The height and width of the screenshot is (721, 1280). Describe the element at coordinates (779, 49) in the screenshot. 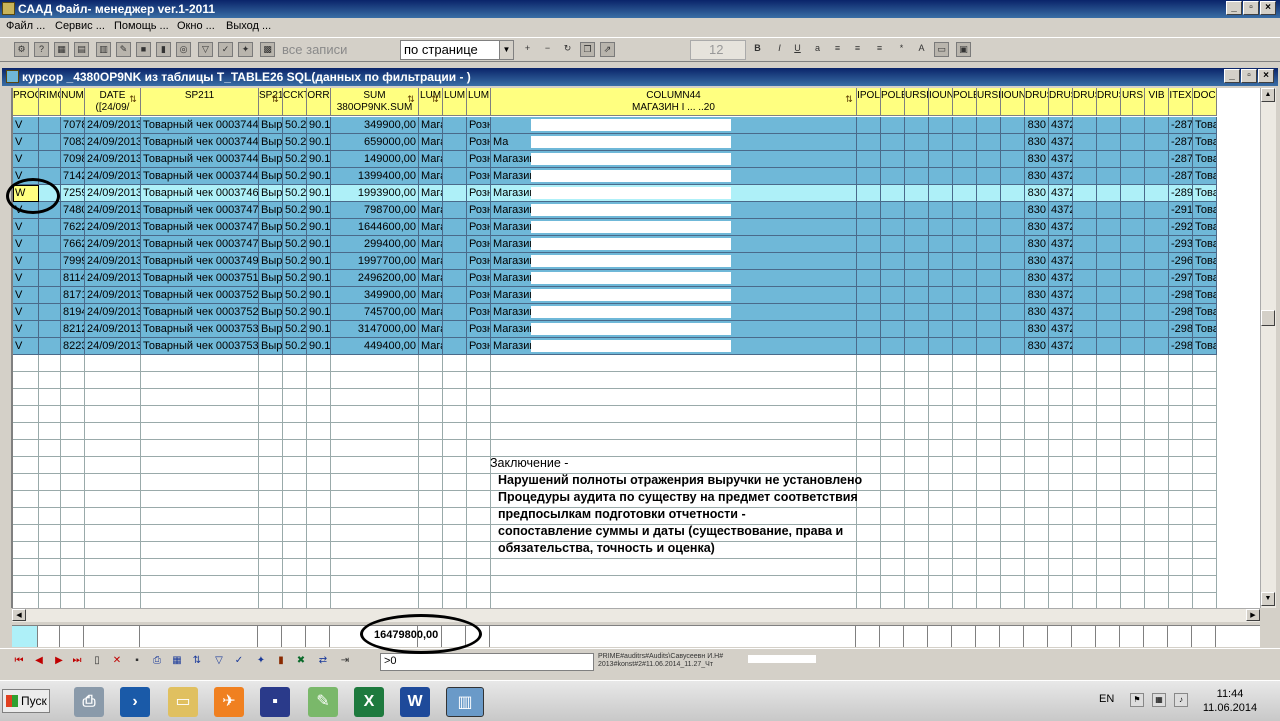

I see `italic-icon: I` at that location.